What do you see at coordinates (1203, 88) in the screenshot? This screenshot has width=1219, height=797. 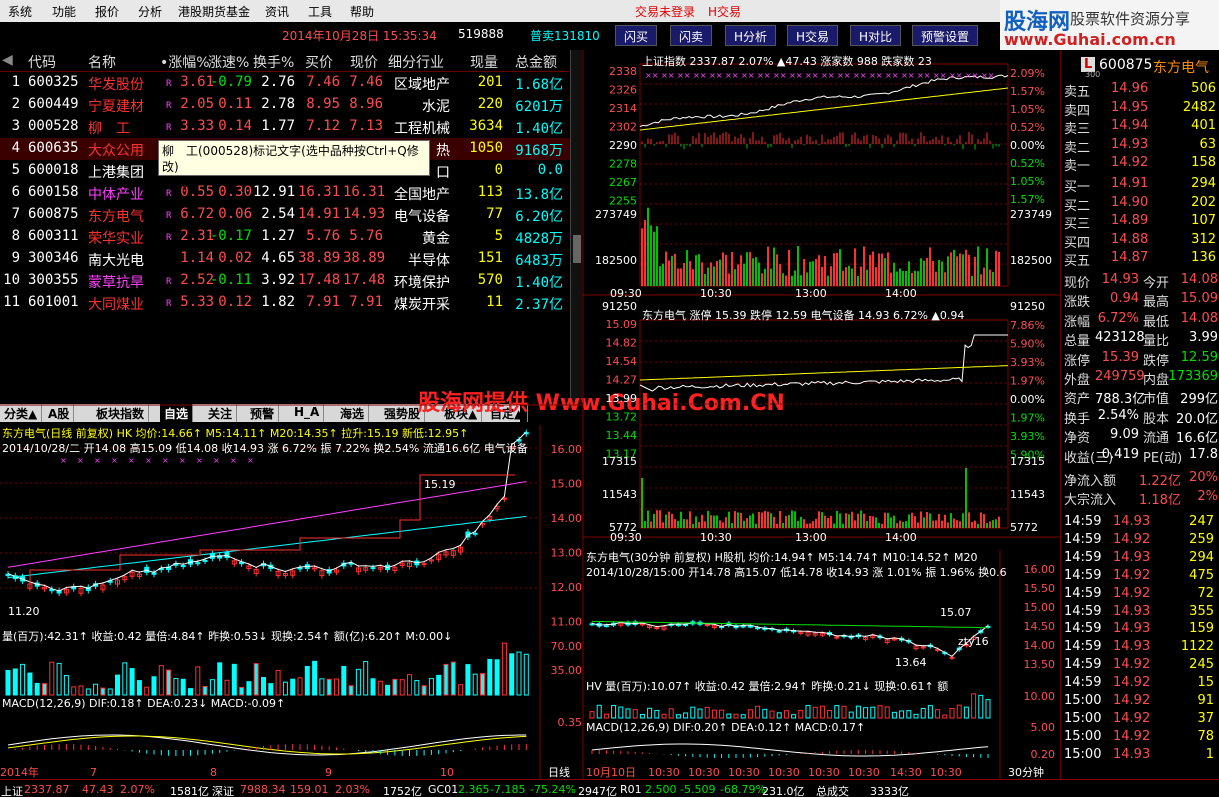 I see `ask-row-volume: 506` at bounding box center [1203, 88].